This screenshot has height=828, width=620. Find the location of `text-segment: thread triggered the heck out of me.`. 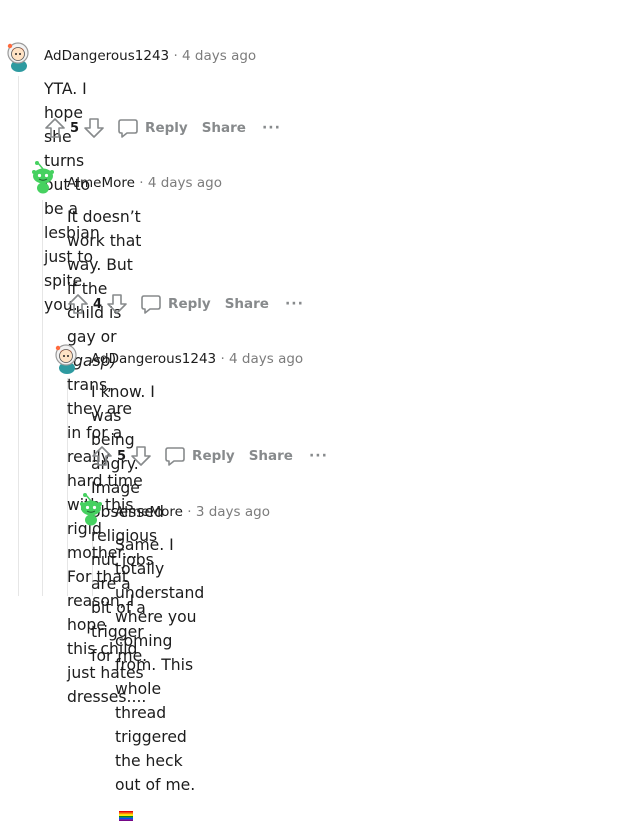

text-segment: thread triggered the heck out of me. is located at coordinates (155, 749).